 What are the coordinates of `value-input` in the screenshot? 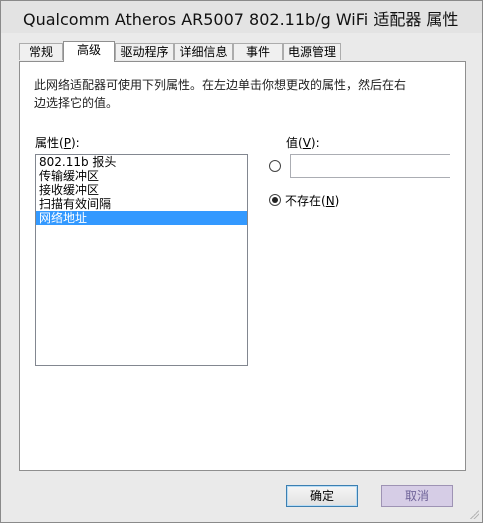 It's located at (370, 166).